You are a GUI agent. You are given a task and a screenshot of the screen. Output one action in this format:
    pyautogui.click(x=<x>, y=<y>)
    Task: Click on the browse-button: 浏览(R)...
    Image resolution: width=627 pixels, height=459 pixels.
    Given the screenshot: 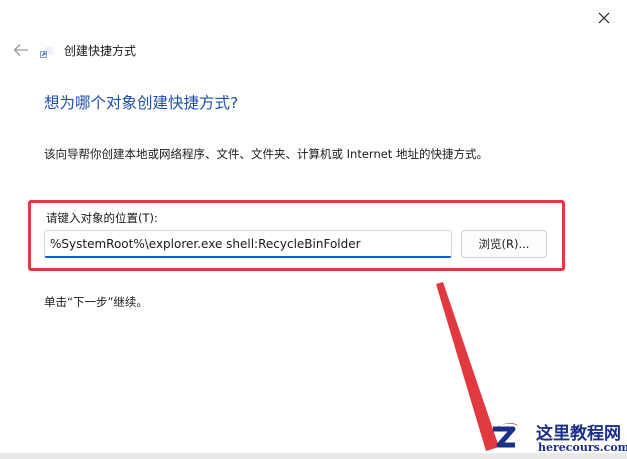 What is the action you would take?
    pyautogui.click(x=504, y=244)
    